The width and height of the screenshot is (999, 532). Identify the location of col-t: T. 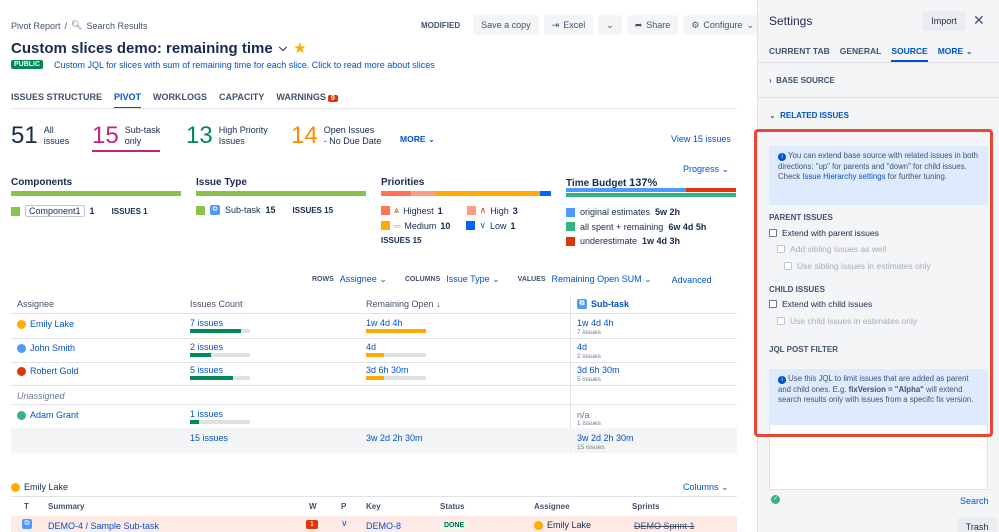
(26, 506).